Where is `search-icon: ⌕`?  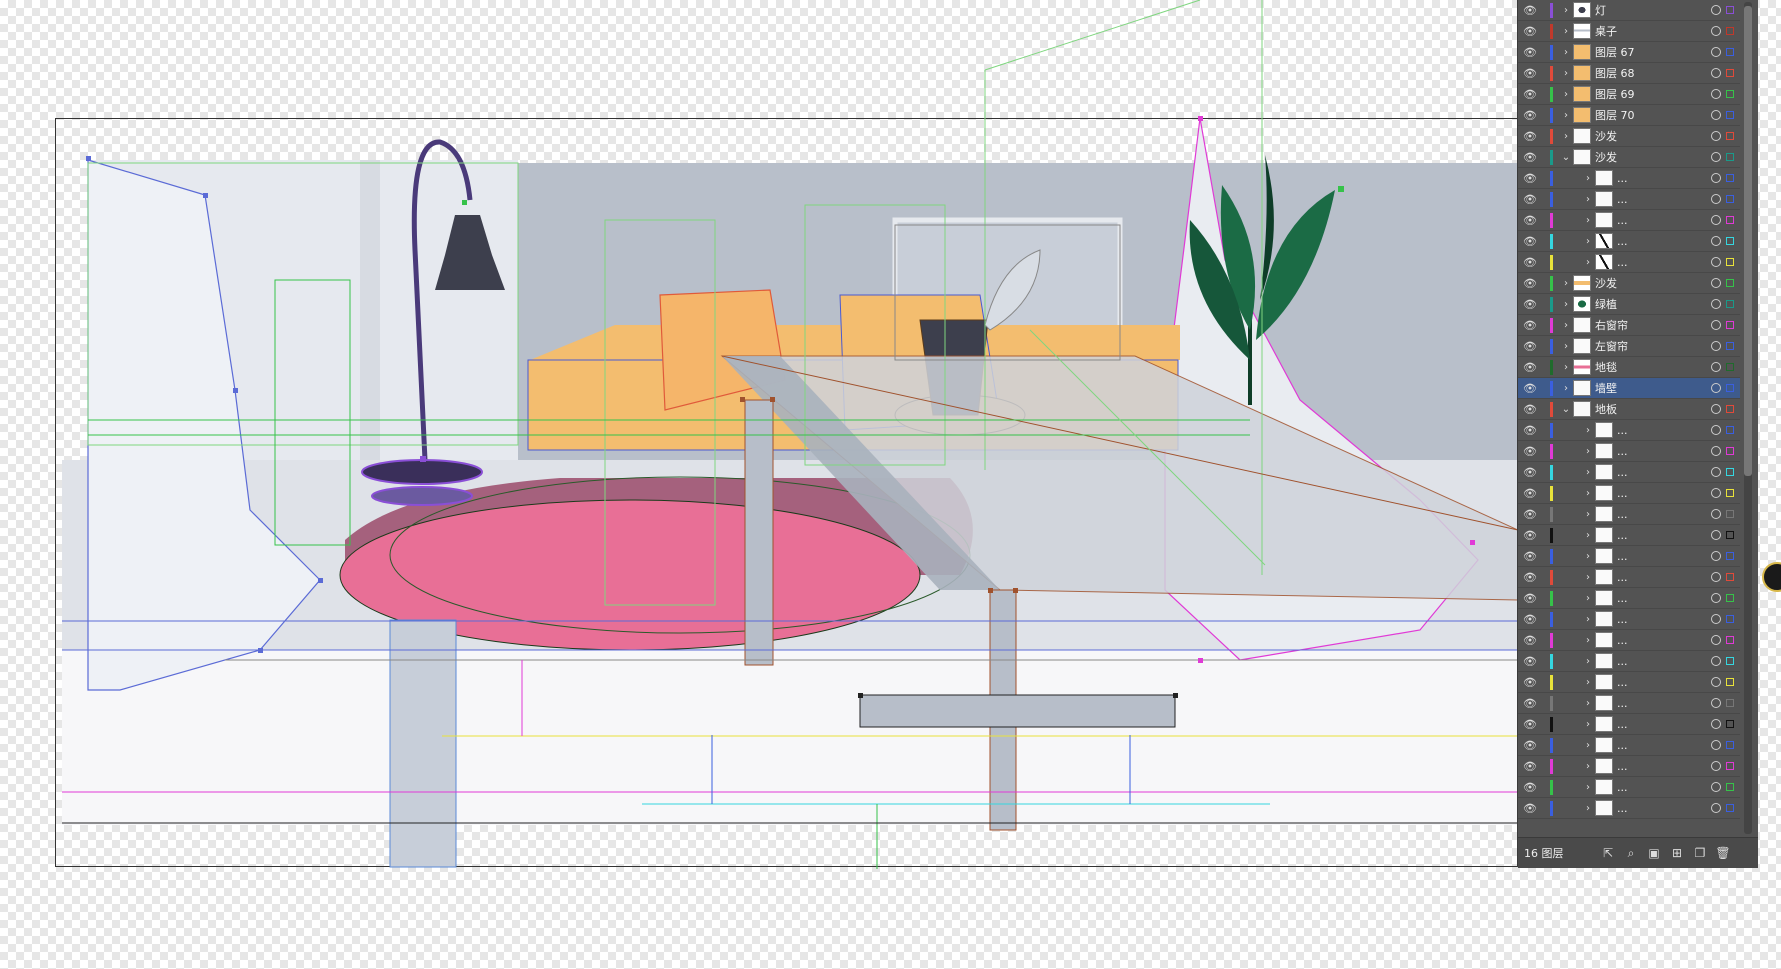 search-icon: ⌕ is located at coordinates (1631, 853).